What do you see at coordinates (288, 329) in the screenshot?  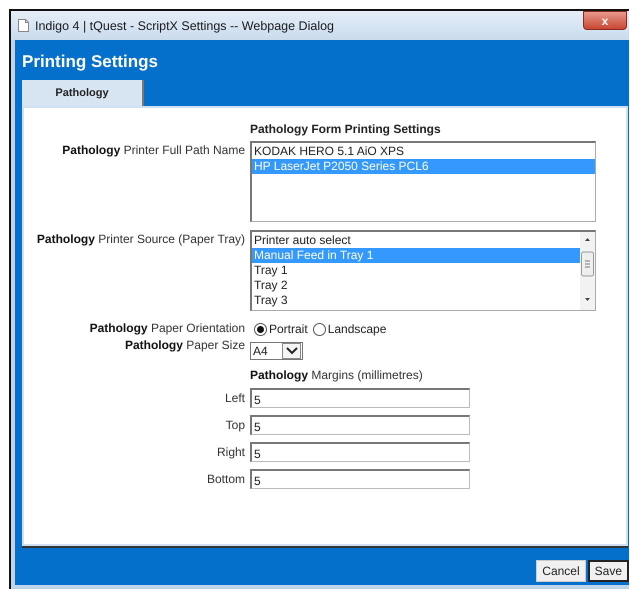 I see `radio-label: Portrait` at bounding box center [288, 329].